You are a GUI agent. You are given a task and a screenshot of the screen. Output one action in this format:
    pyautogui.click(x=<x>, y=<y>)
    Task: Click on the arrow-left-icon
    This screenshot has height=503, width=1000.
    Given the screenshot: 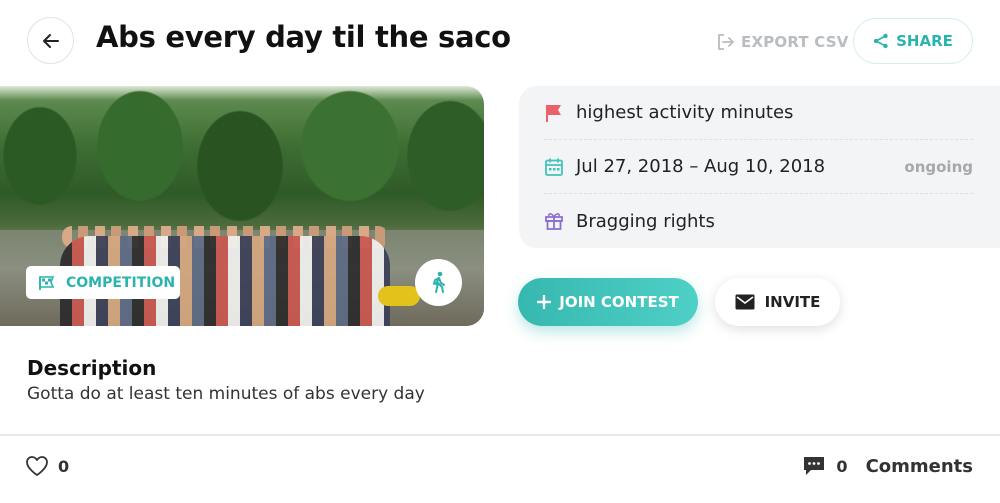 What is the action you would take?
    pyautogui.click(x=50, y=40)
    